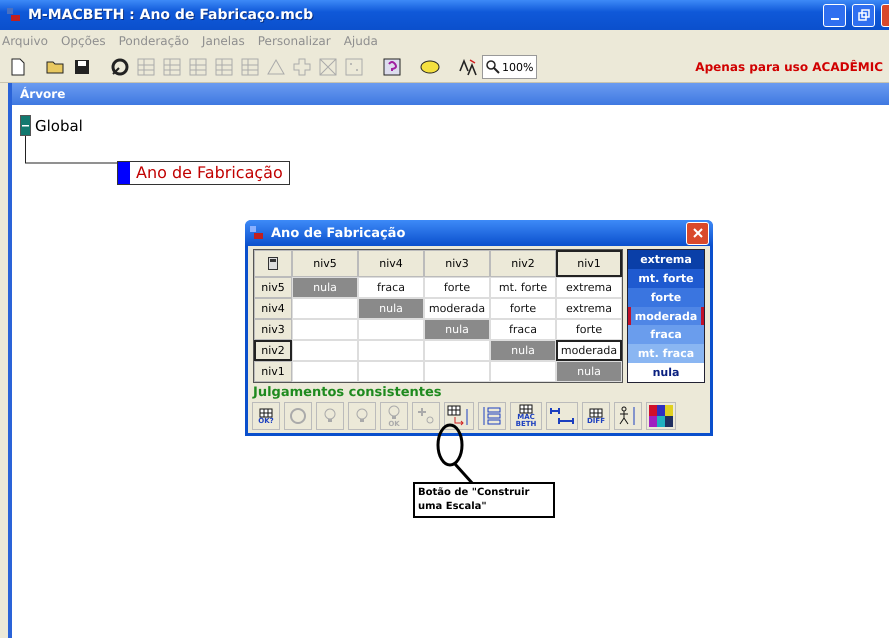 The height and width of the screenshot is (638, 889). I want to click on column-header: niv2, so click(523, 263).